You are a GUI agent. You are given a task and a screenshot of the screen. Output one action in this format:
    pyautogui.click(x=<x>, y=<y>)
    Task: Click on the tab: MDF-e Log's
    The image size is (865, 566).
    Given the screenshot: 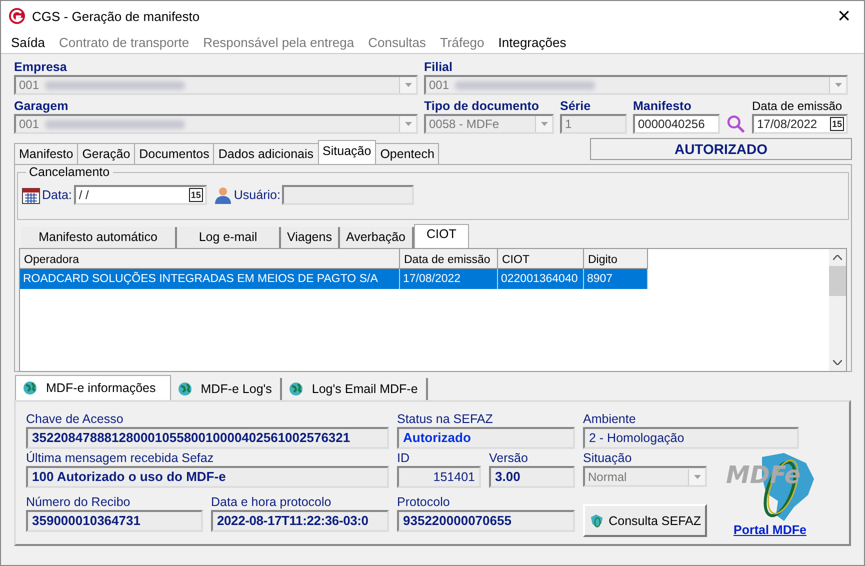 What is the action you would take?
    pyautogui.click(x=226, y=389)
    